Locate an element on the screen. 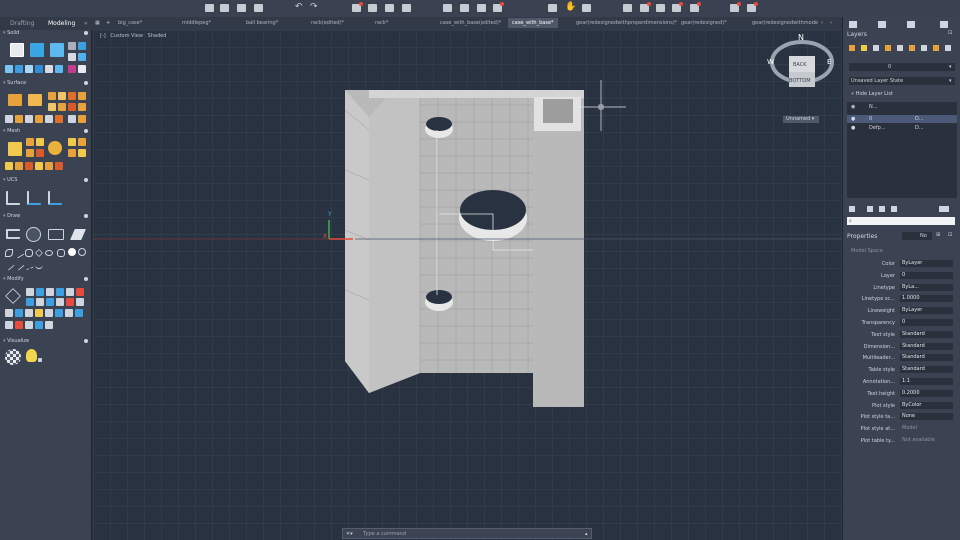 The width and height of the screenshot is (960, 540). layer-iso-icon is located at coordinates (912, 48).